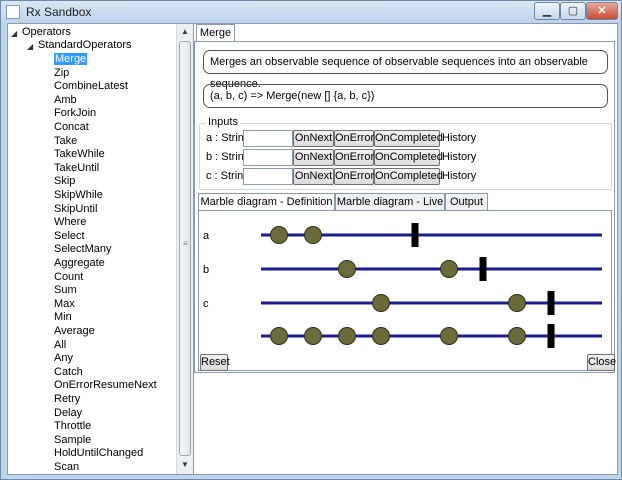  Describe the element at coordinates (390, 201) in the screenshot. I see `tab-marble-live: Marble diagram - Live` at that location.